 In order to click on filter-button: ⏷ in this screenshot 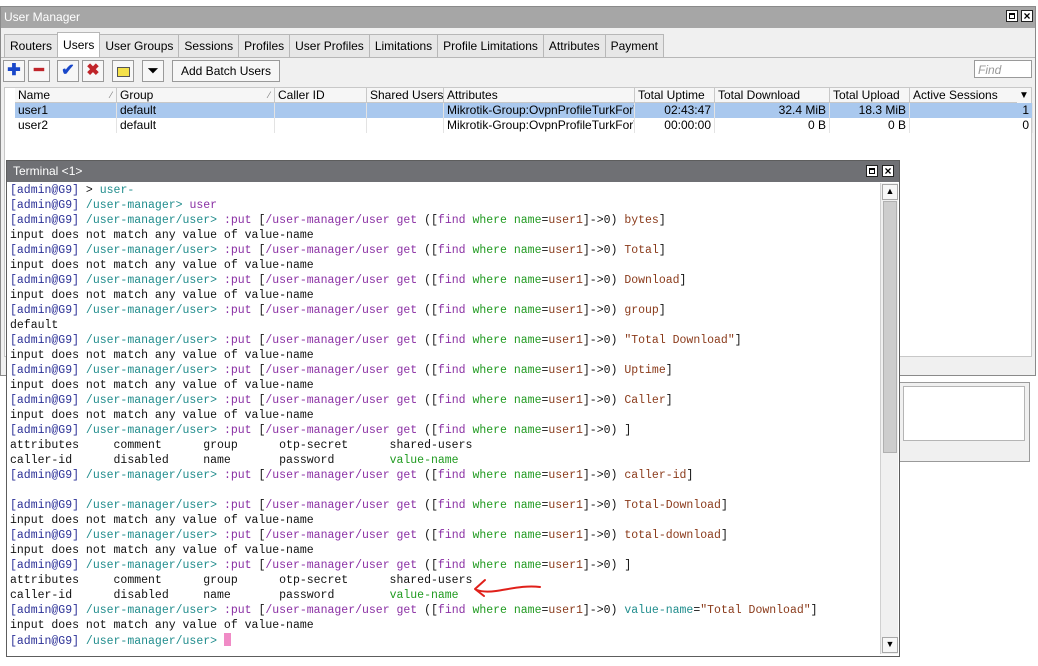, I will do `click(153, 71)`.